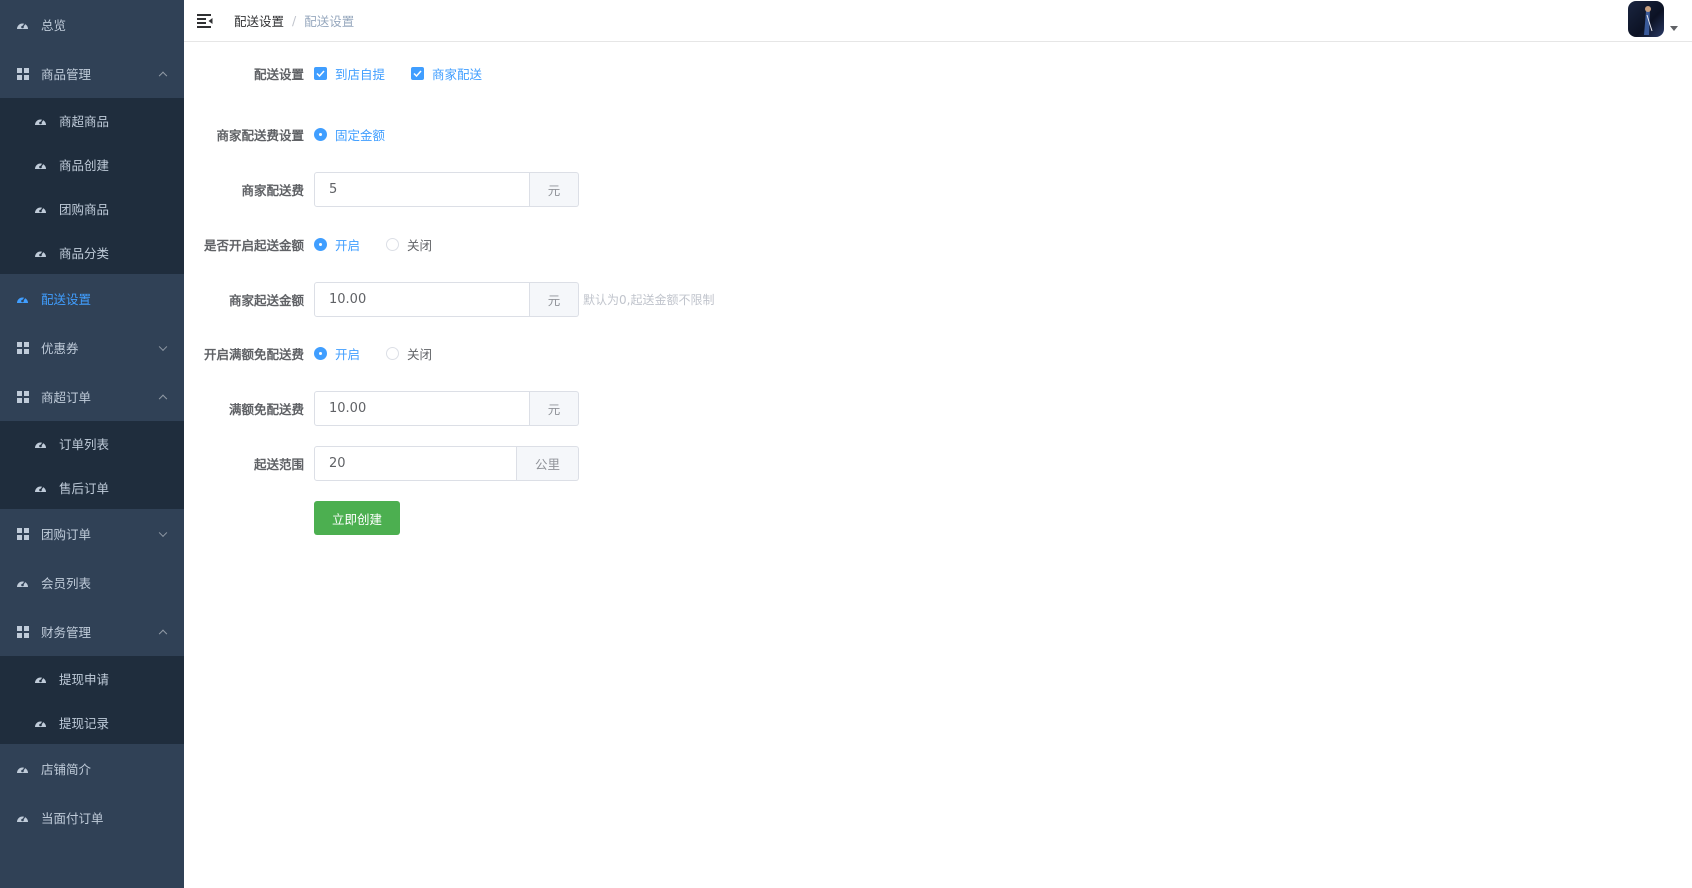  What do you see at coordinates (1646, 19) in the screenshot?
I see `avatar` at bounding box center [1646, 19].